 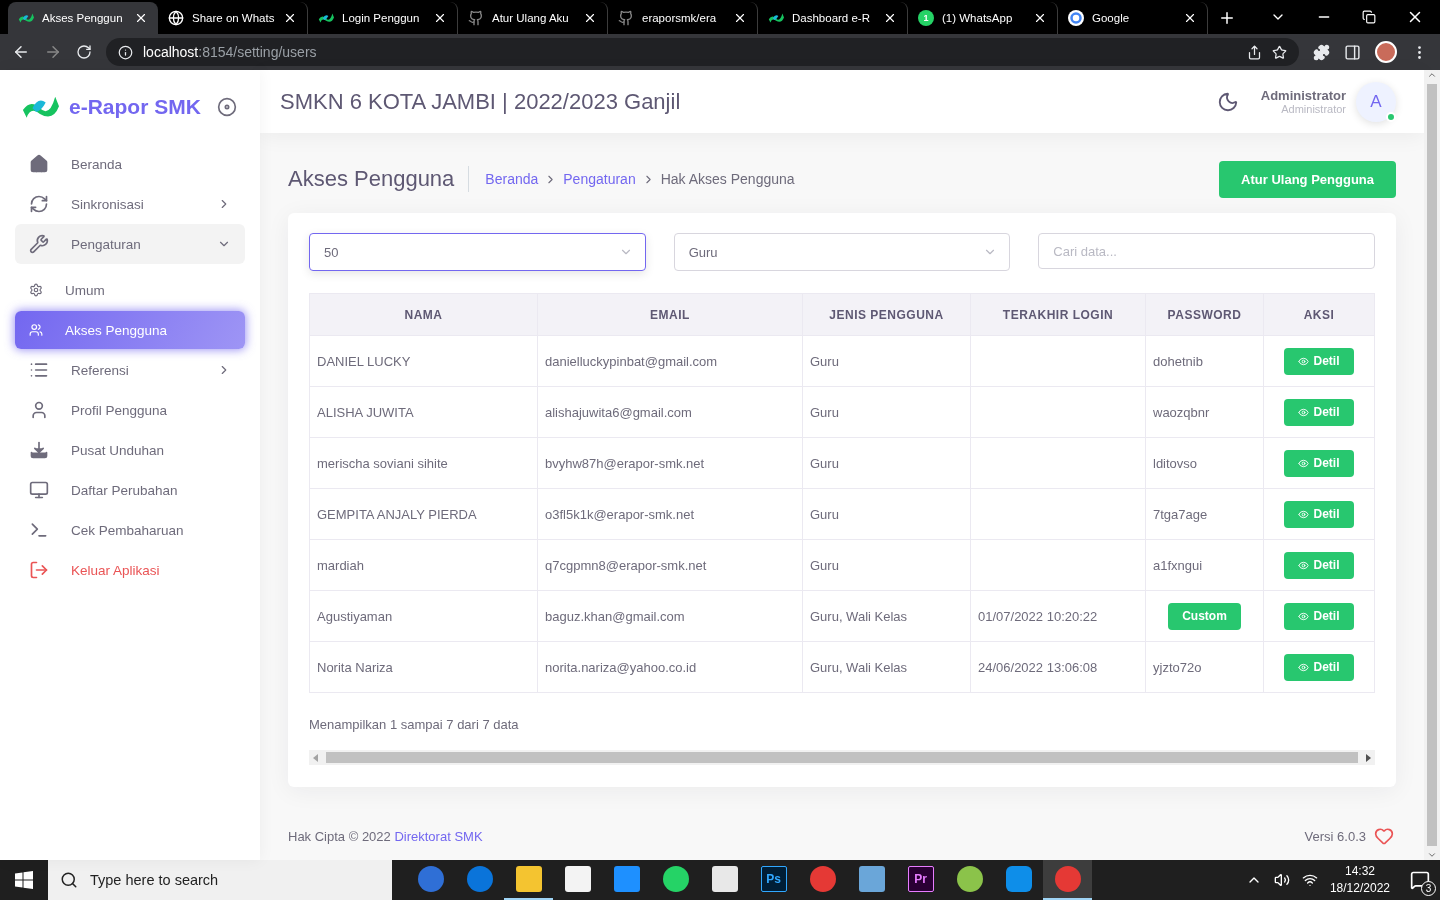 What do you see at coordinates (438, 836) in the screenshot?
I see `footer-link: Direktorat SMK` at bounding box center [438, 836].